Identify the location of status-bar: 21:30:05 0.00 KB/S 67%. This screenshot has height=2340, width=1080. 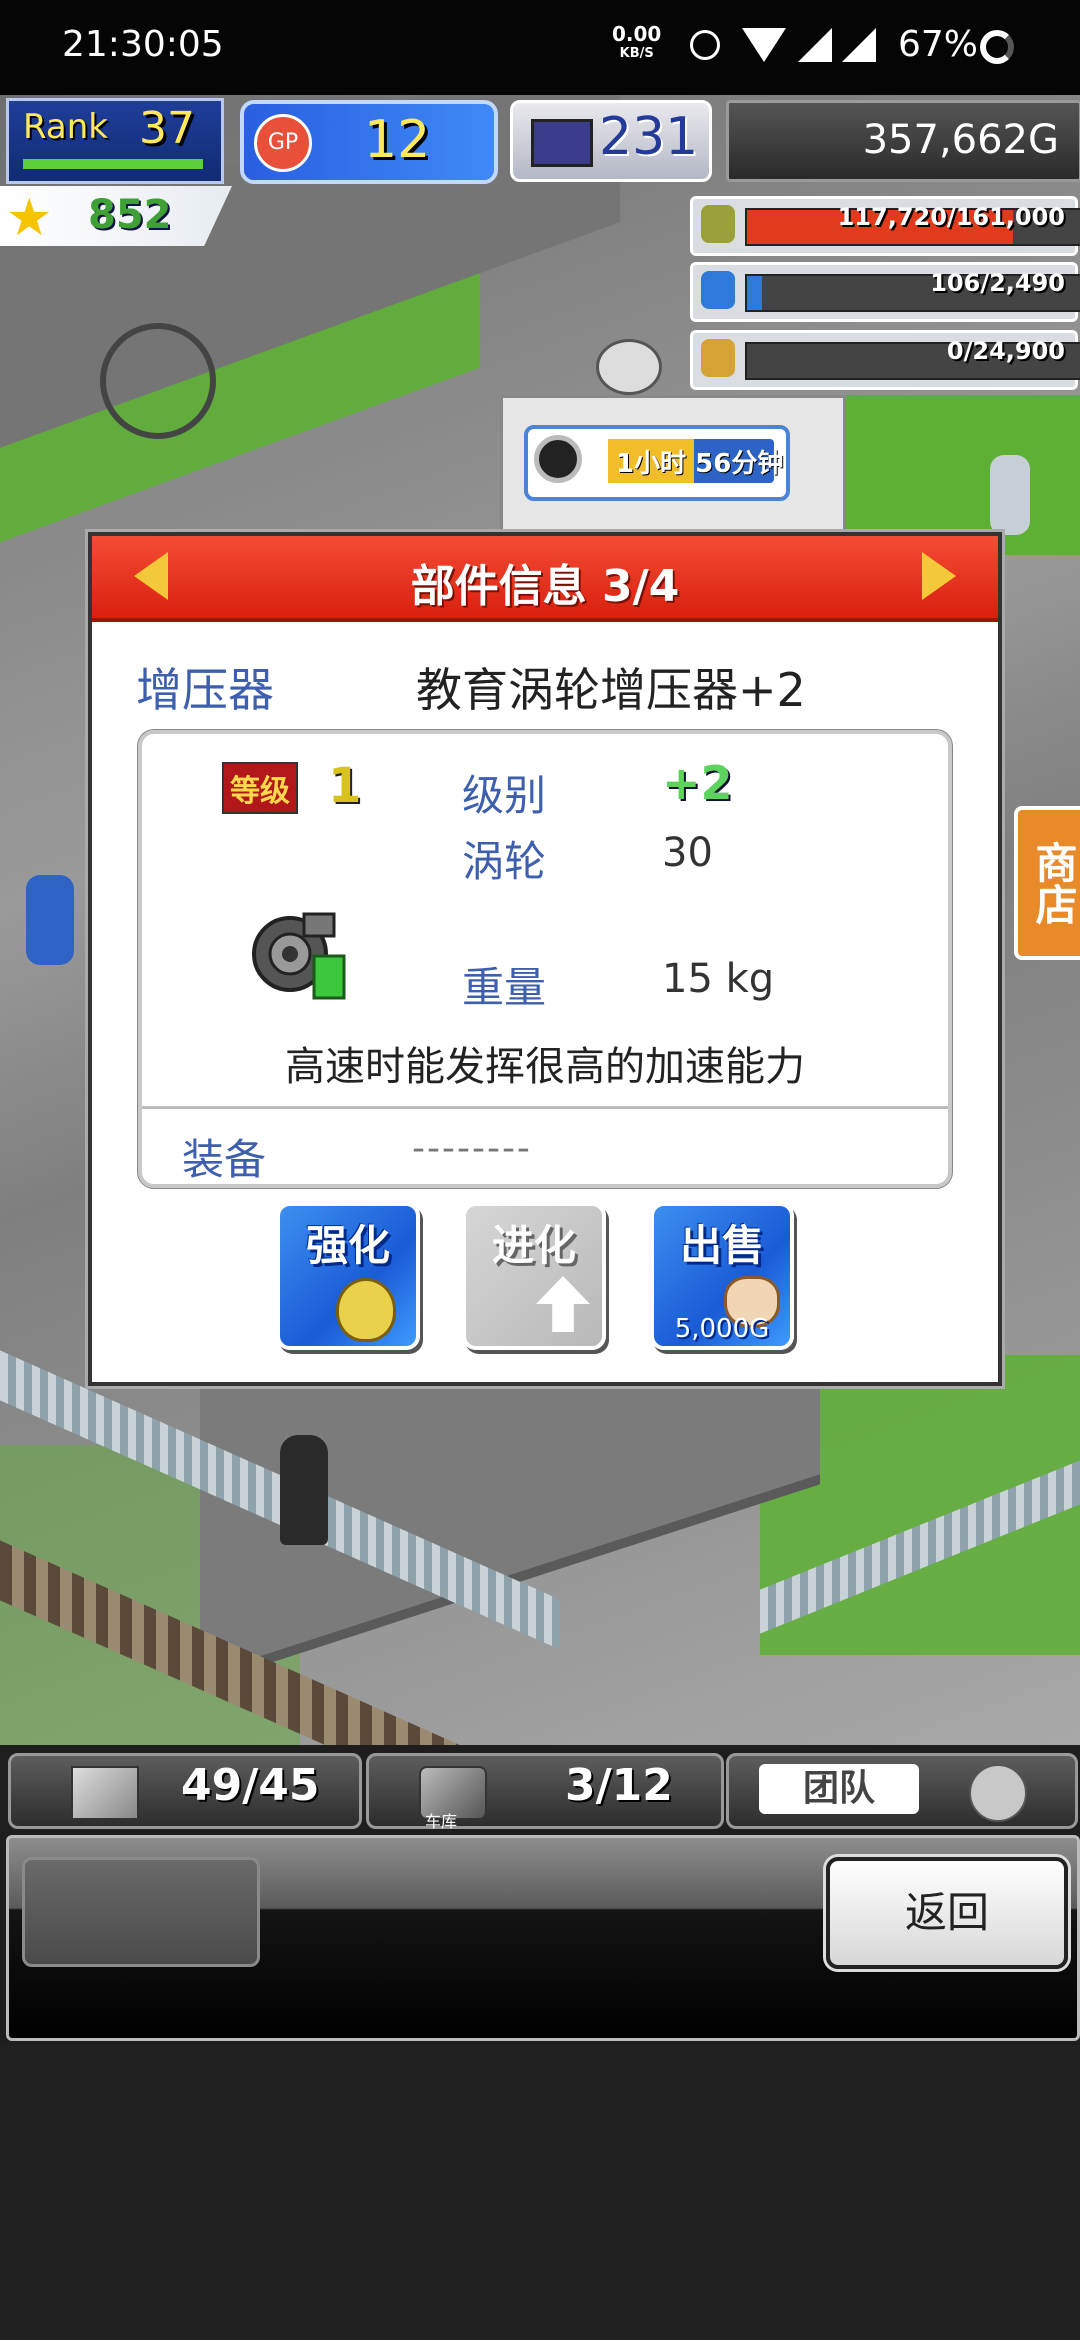
(540, 47).